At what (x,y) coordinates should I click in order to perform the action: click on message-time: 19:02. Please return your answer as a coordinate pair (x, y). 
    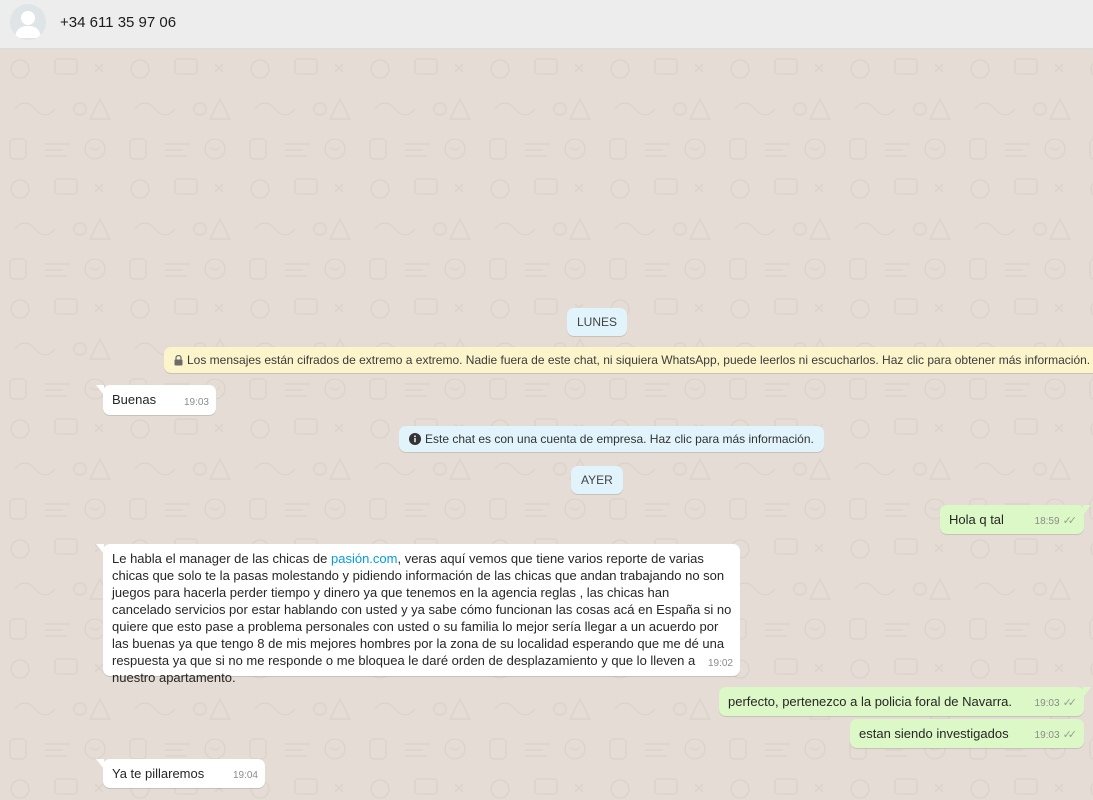
    Looking at the image, I should click on (720, 663).